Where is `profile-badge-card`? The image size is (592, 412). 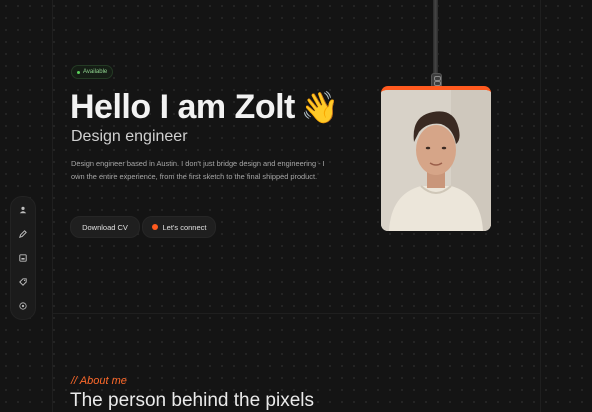
profile-badge-card is located at coordinates (436, 158).